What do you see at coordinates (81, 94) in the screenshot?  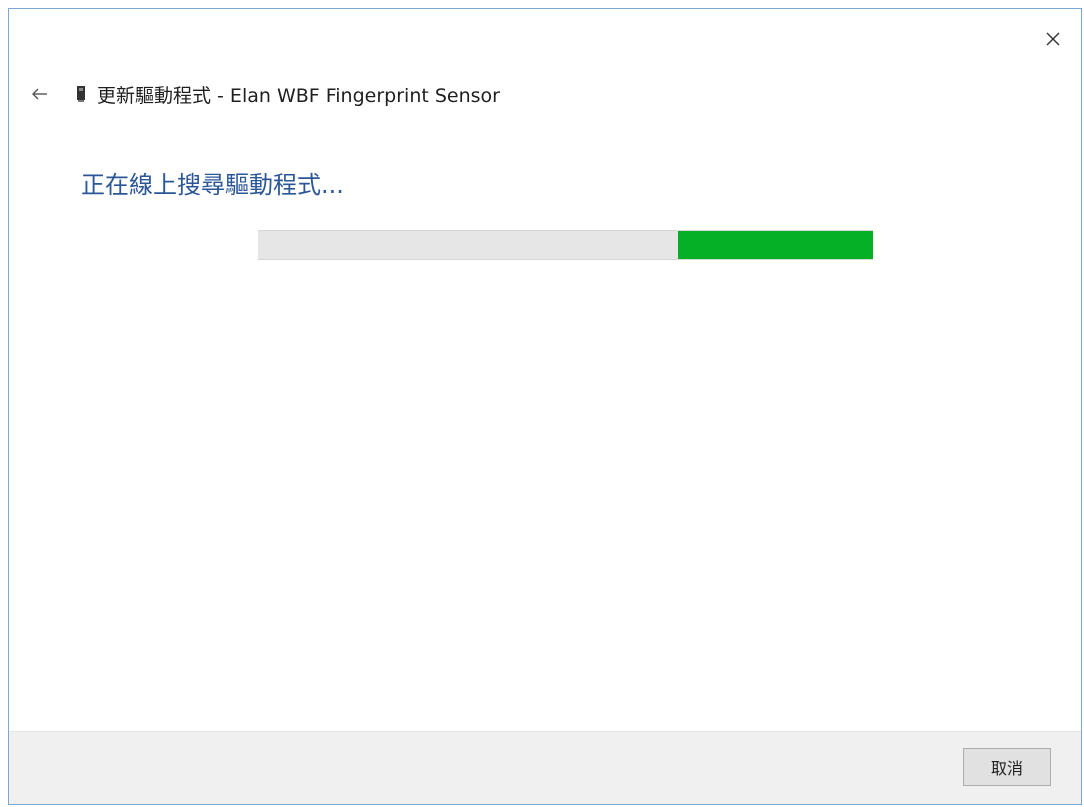 I see `device-icon` at bounding box center [81, 94].